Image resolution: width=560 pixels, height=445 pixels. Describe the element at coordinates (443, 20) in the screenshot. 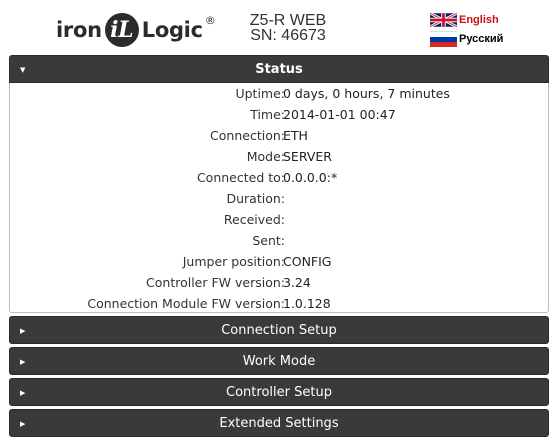

I see `uk-flag-icon` at that location.